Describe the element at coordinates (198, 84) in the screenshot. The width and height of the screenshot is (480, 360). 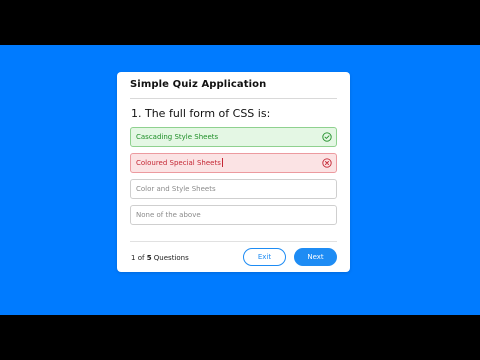
I see `app-title: Simple Quiz Application` at that location.